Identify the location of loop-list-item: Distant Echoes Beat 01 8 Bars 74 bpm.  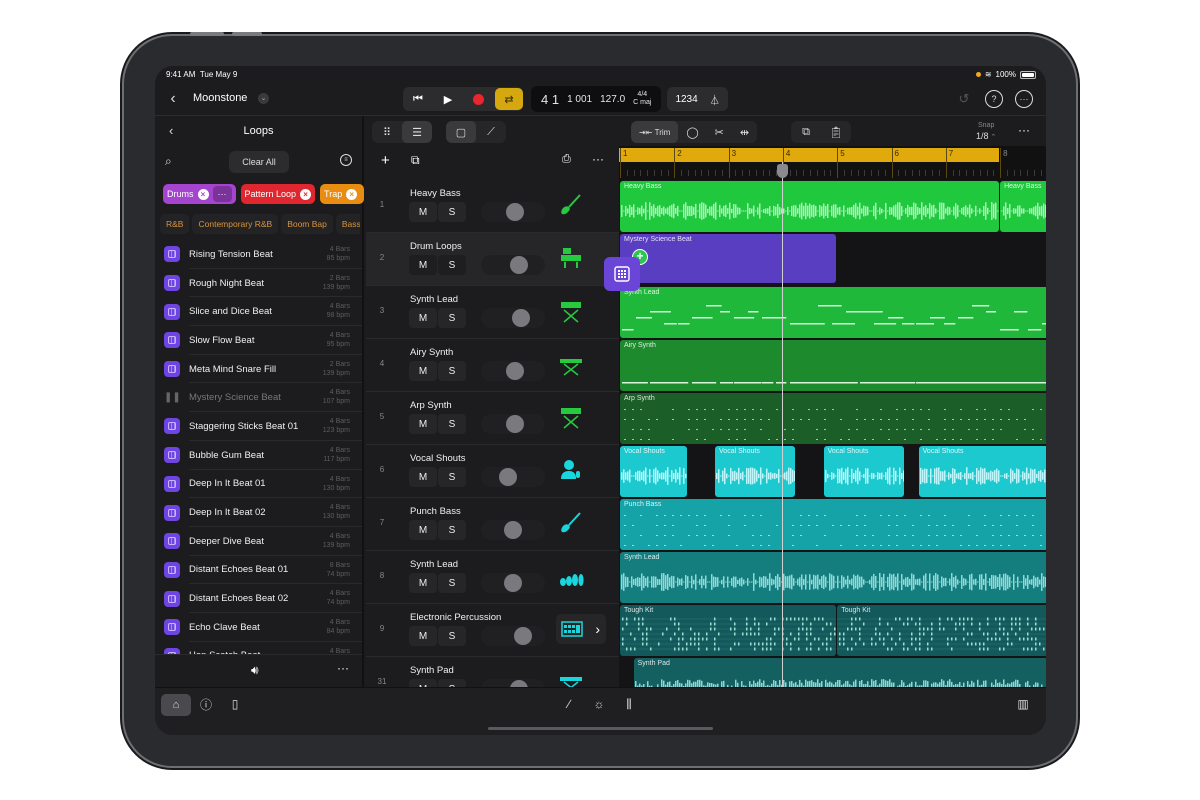
(258, 570).